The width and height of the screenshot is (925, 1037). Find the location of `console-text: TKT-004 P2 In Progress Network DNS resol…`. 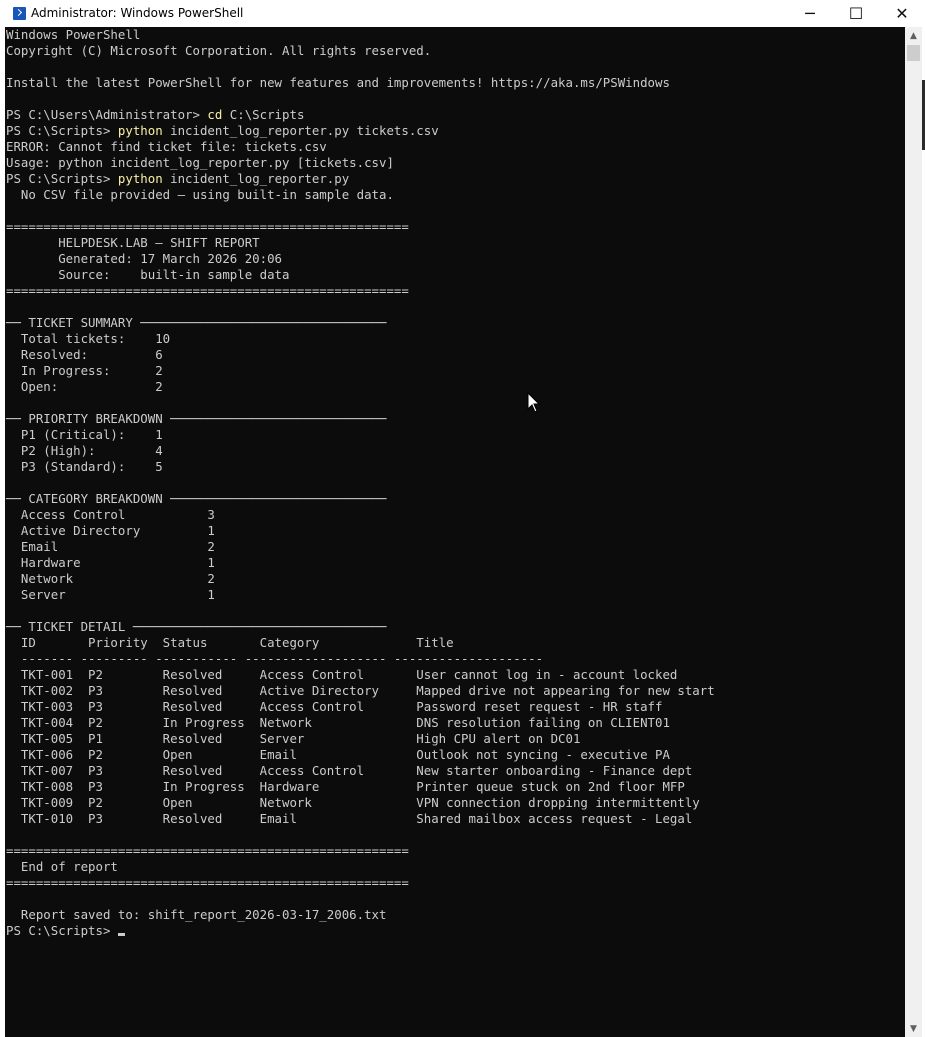

console-text: TKT-004 P2 In Progress Network DNS resol… is located at coordinates (338, 722).